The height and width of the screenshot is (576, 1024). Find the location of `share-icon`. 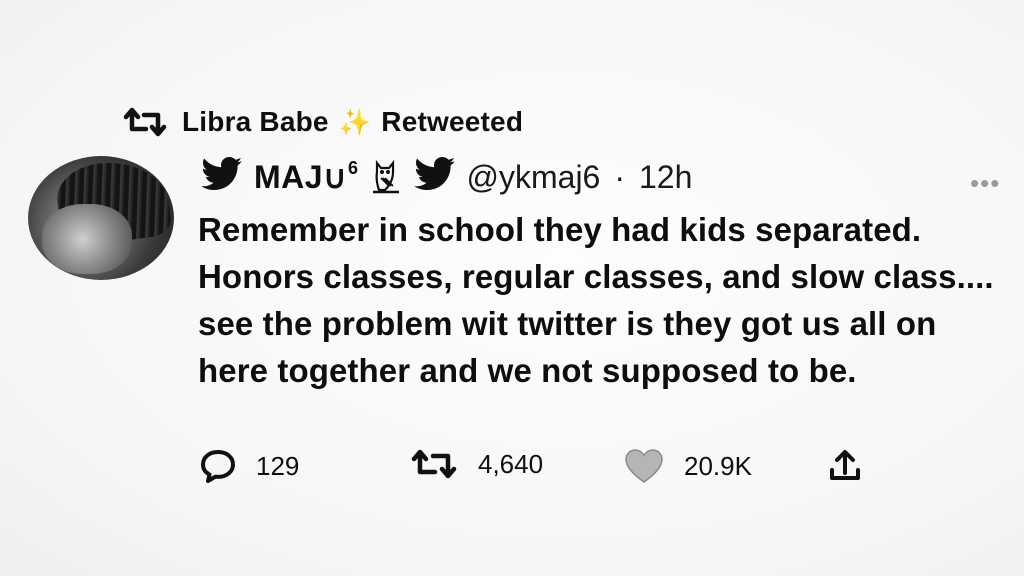

share-icon is located at coordinates (845, 465).